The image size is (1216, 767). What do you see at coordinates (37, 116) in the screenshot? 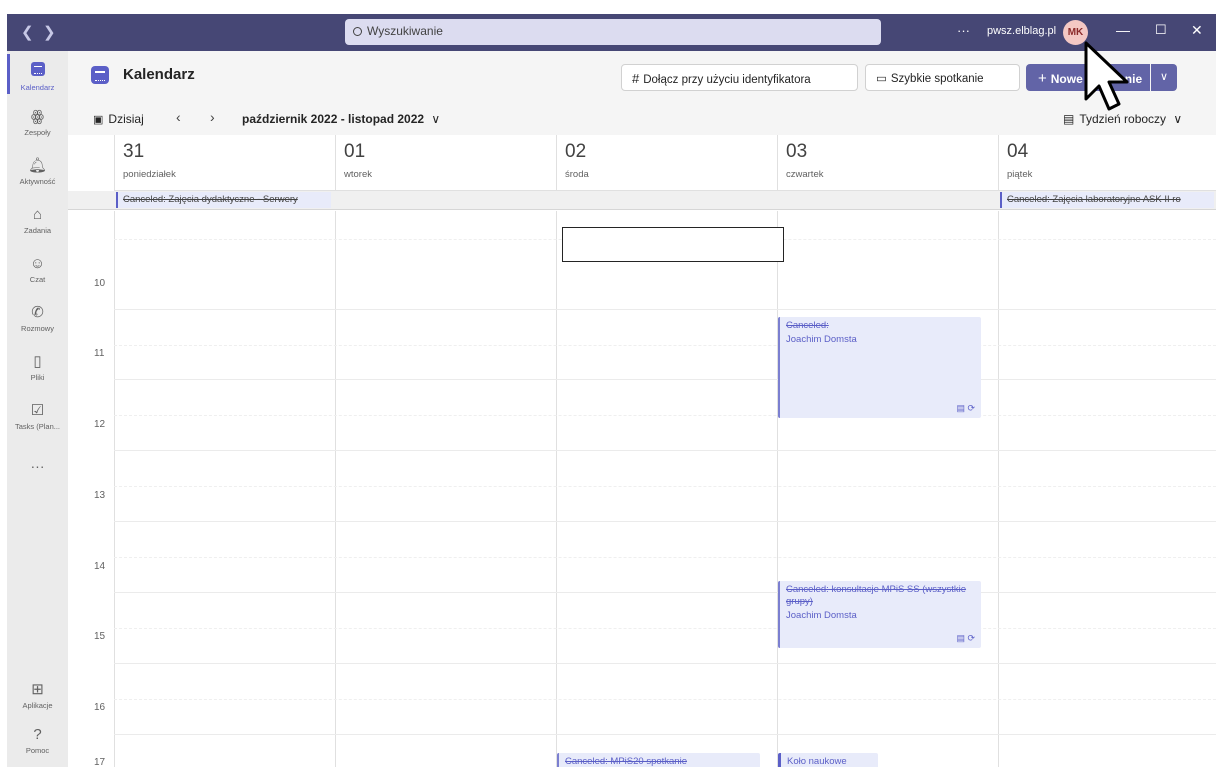
I see `teams-icon: ꙮ` at bounding box center [37, 116].